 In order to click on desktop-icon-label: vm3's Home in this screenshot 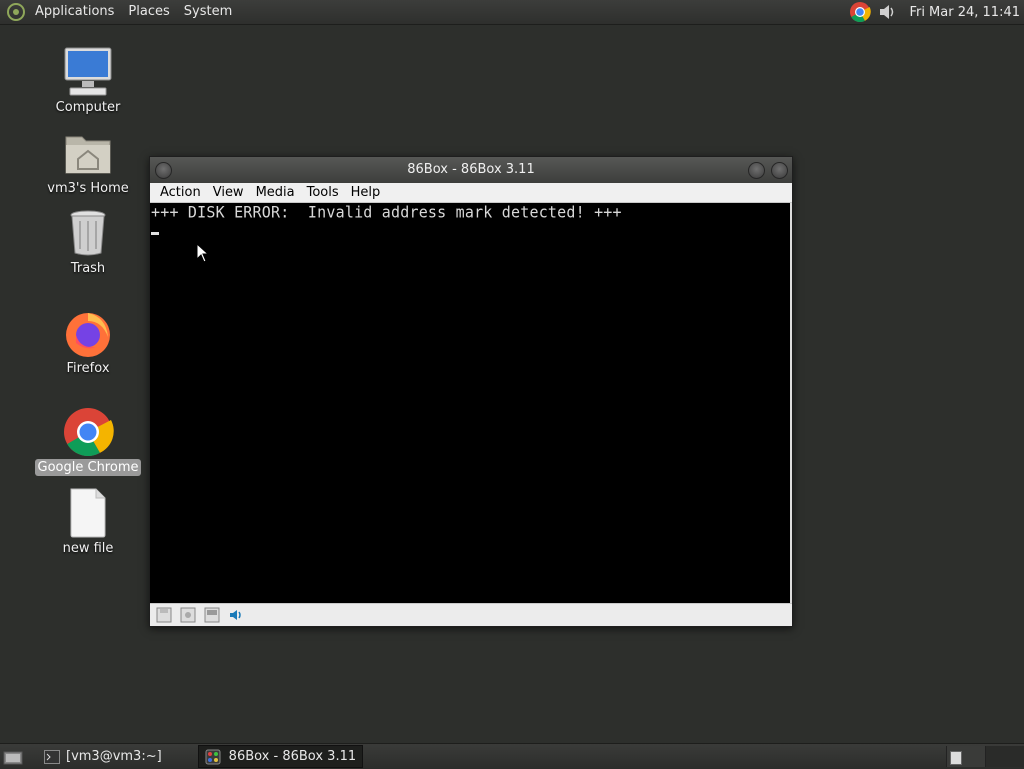, I will do `click(88, 188)`.